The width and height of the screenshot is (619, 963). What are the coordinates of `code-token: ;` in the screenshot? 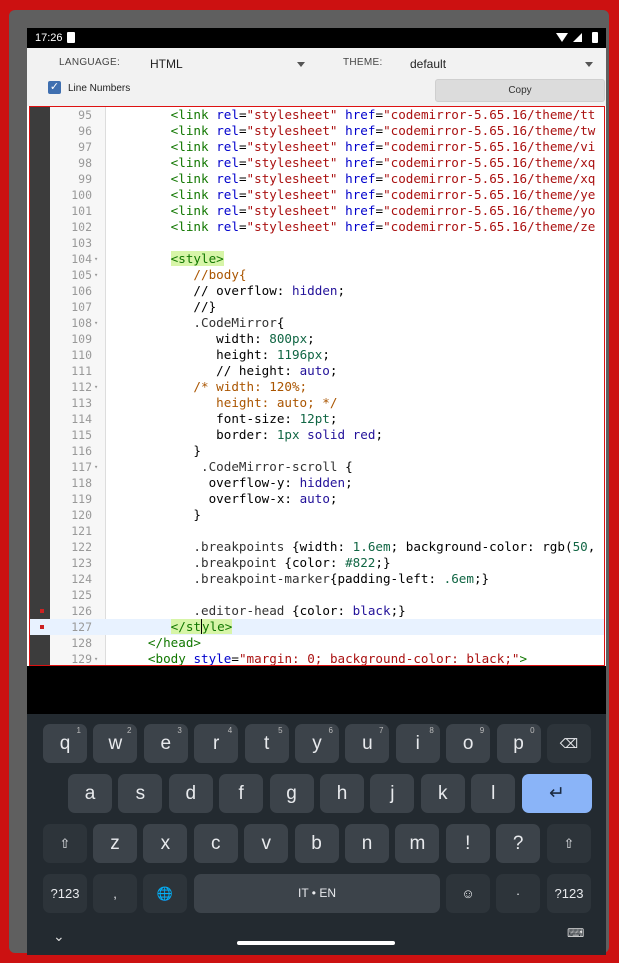 It's located at (379, 434).